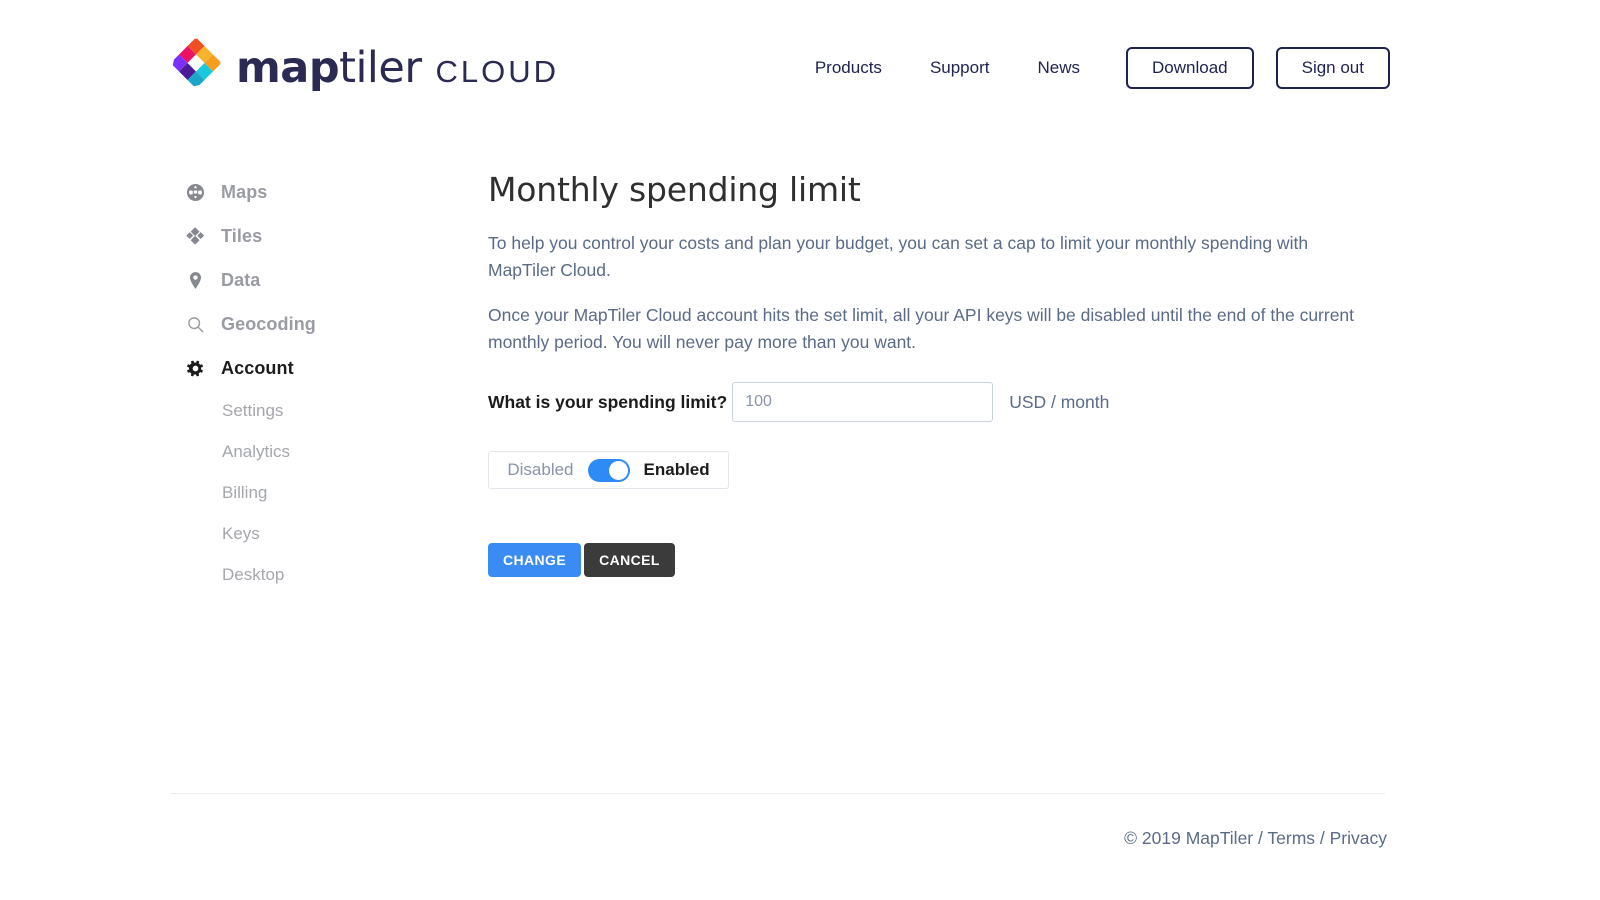 Image resolution: width=1600 pixels, height=900 pixels. I want to click on sidebar-subitem-settings: Settings, so click(310, 410).